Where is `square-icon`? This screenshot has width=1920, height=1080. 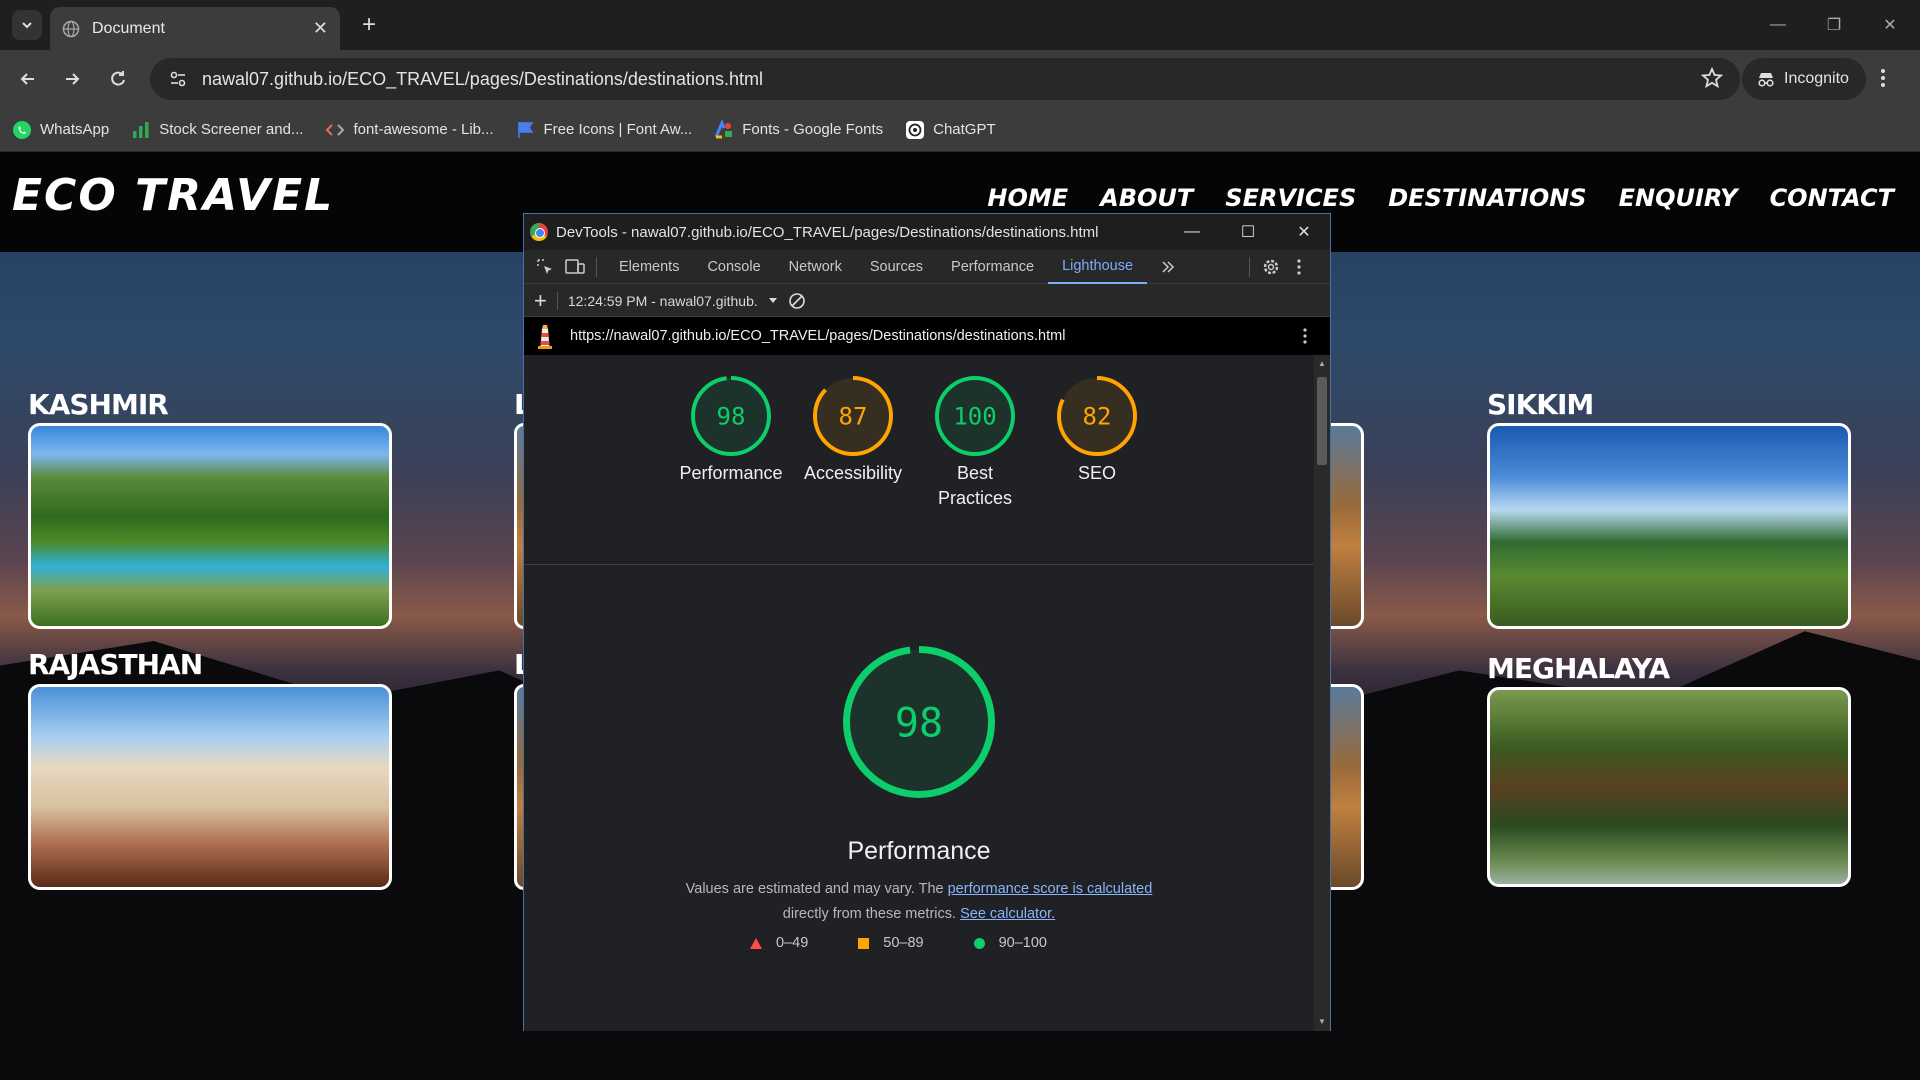
square-icon is located at coordinates (864, 943).